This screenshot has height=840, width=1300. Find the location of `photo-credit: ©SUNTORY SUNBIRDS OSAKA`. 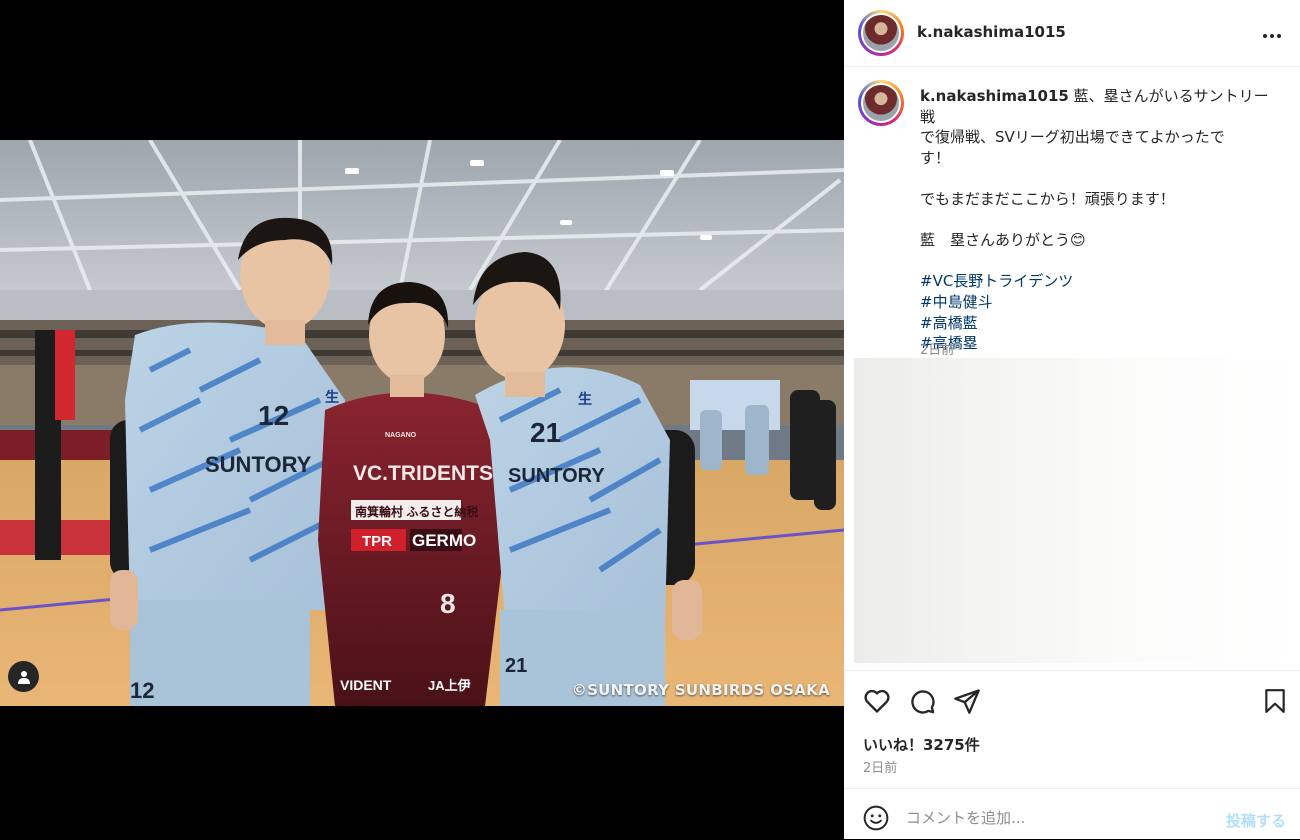

photo-credit: ©SUNTORY SUNBIRDS OSAKA is located at coordinates (700, 690).